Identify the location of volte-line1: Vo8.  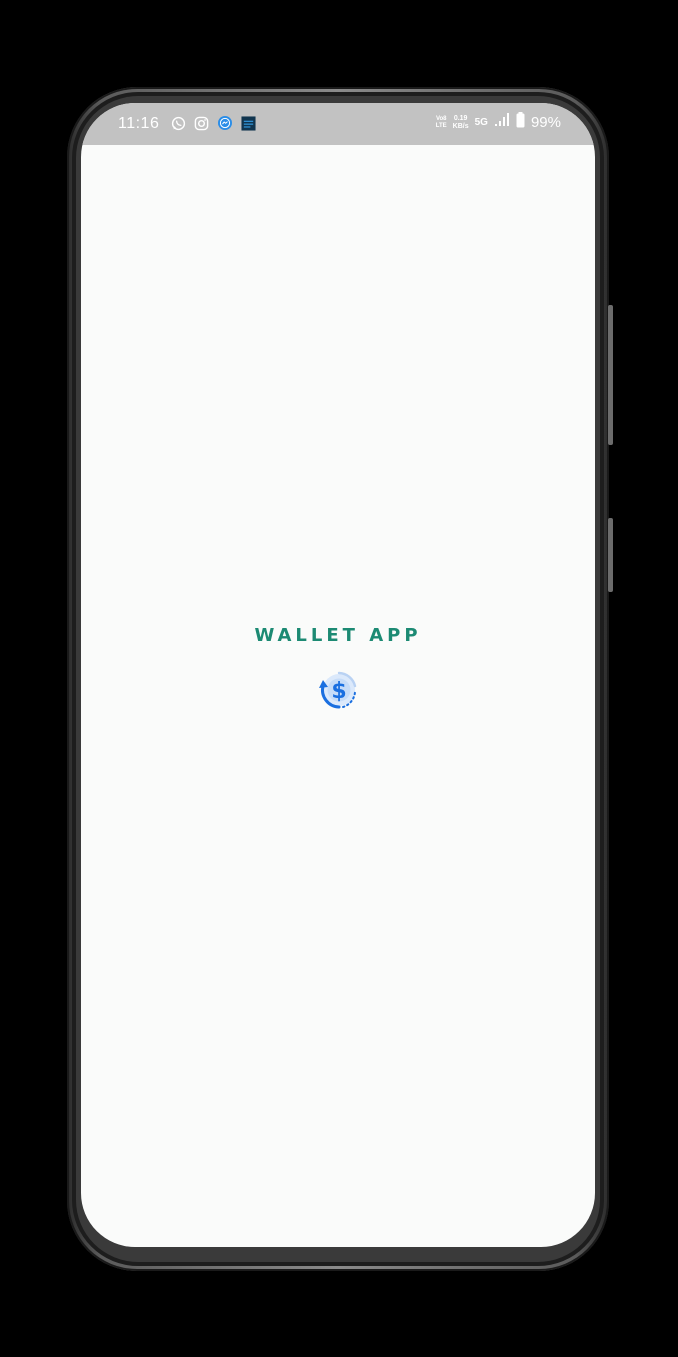
(441, 118).